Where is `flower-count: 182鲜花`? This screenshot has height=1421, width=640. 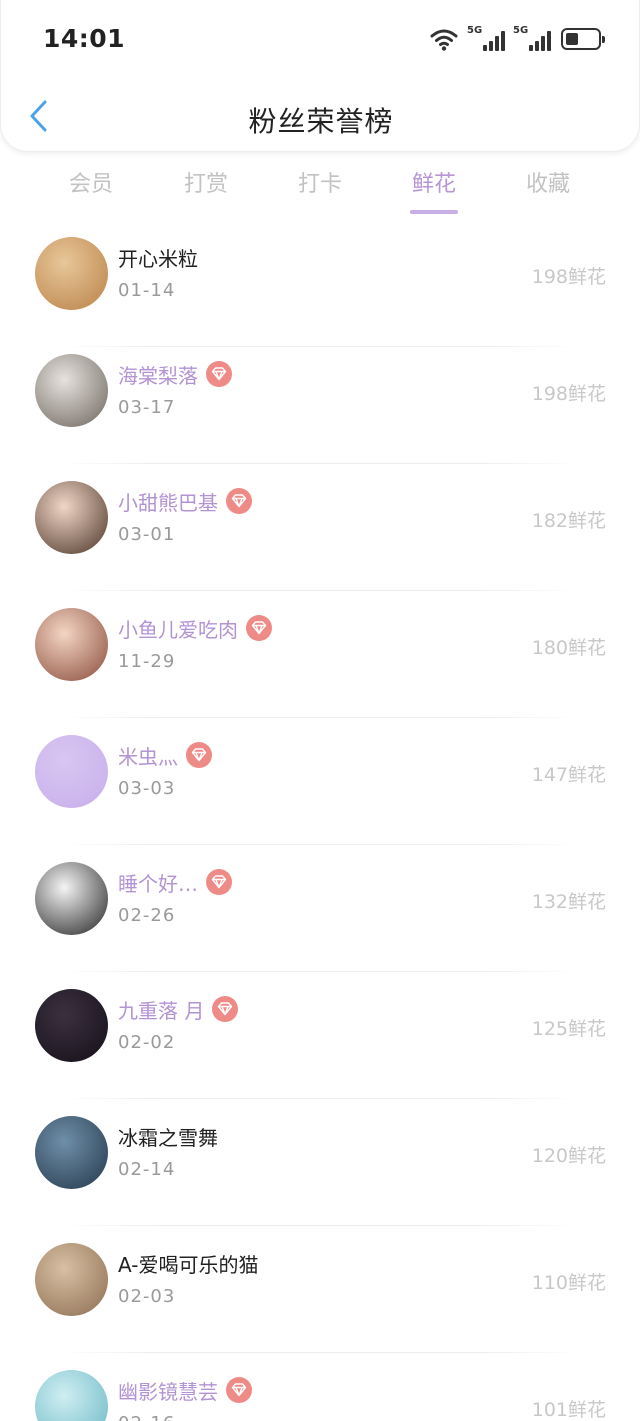 flower-count: 182鲜花 is located at coordinates (568, 521).